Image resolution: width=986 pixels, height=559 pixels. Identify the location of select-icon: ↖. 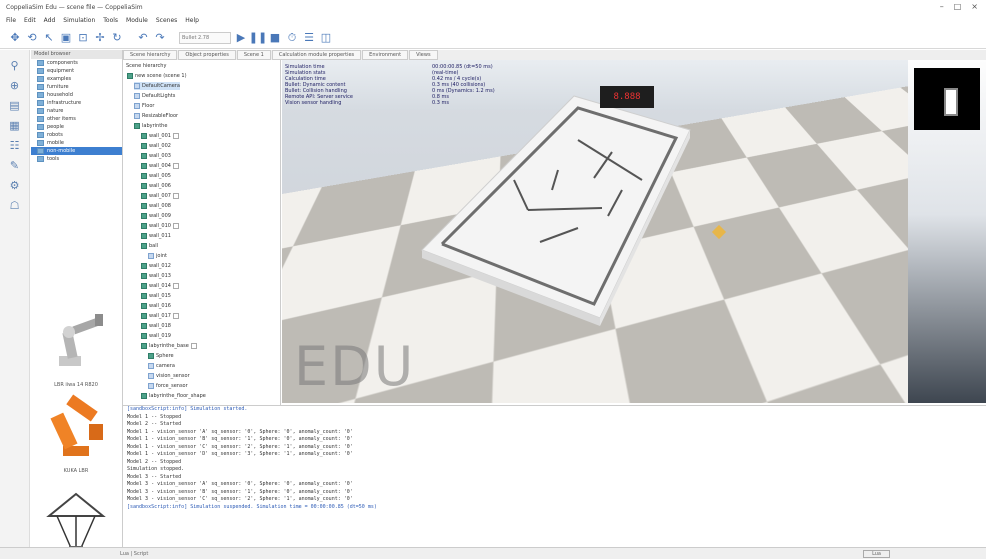
(49, 38).